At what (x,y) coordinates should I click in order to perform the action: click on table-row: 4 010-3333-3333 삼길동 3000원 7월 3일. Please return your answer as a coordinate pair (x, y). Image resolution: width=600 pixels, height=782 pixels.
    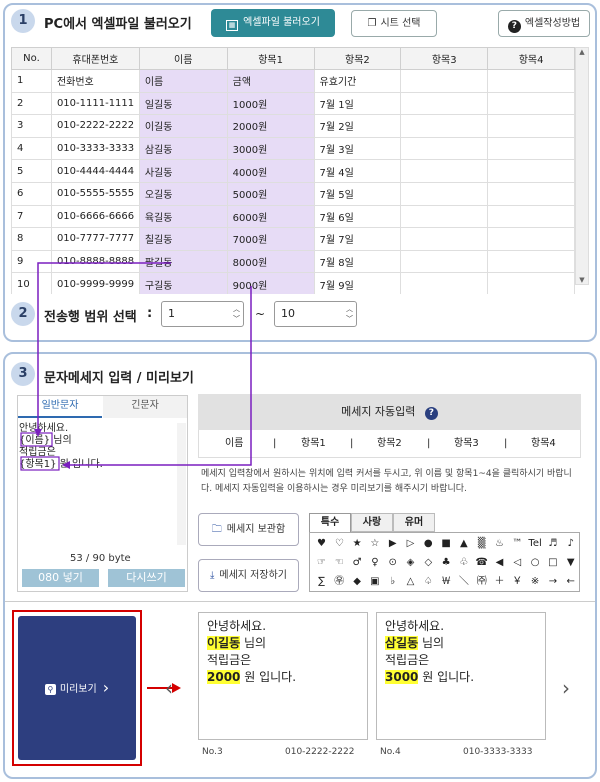
    Looking at the image, I should click on (293, 148).